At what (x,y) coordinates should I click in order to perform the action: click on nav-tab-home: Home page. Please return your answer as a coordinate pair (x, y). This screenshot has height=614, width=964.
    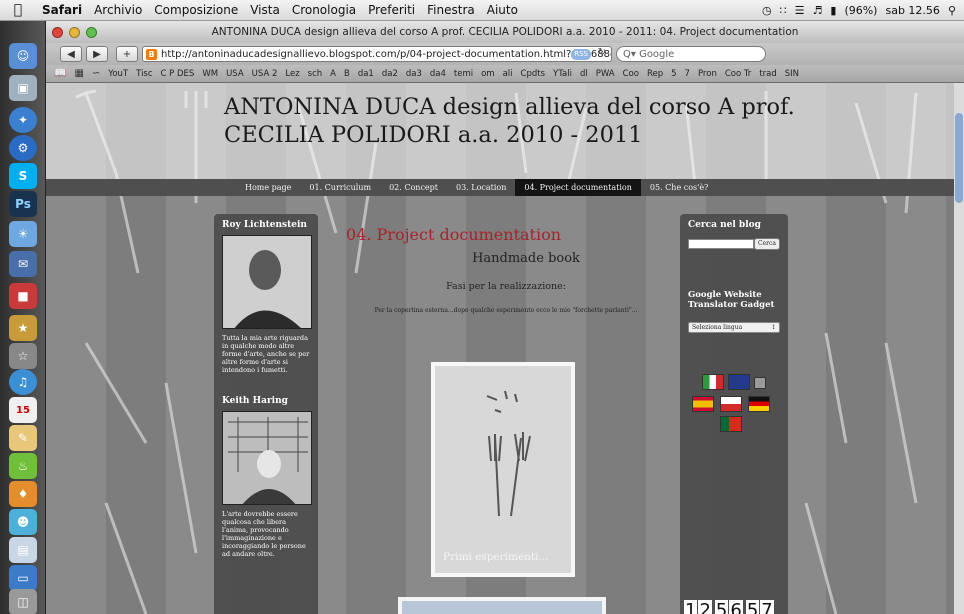
    Looking at the image, I should click on (268, 187).